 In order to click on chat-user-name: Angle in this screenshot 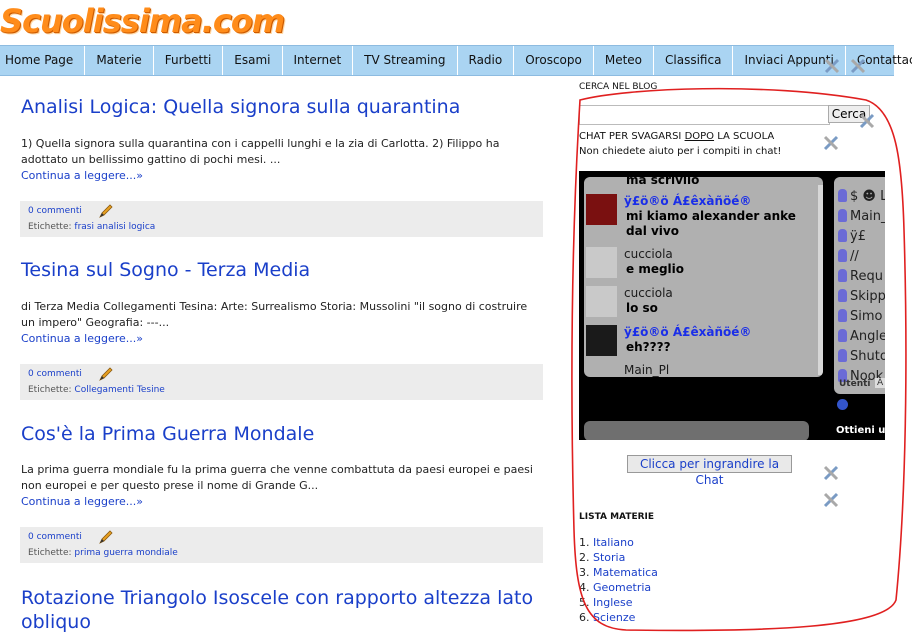, I will do `click(867, 336)`.